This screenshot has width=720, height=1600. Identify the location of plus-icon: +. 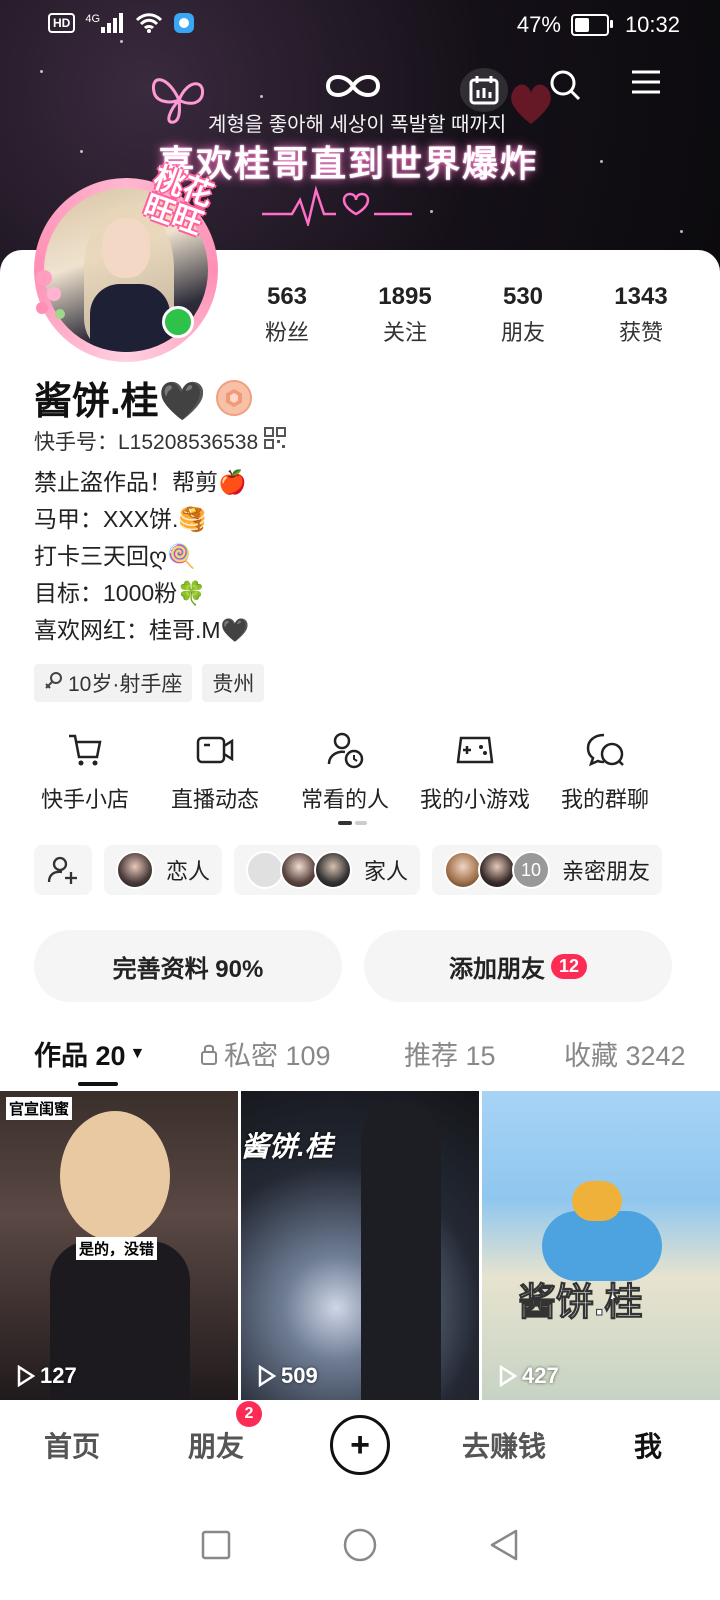
(360, 1445).